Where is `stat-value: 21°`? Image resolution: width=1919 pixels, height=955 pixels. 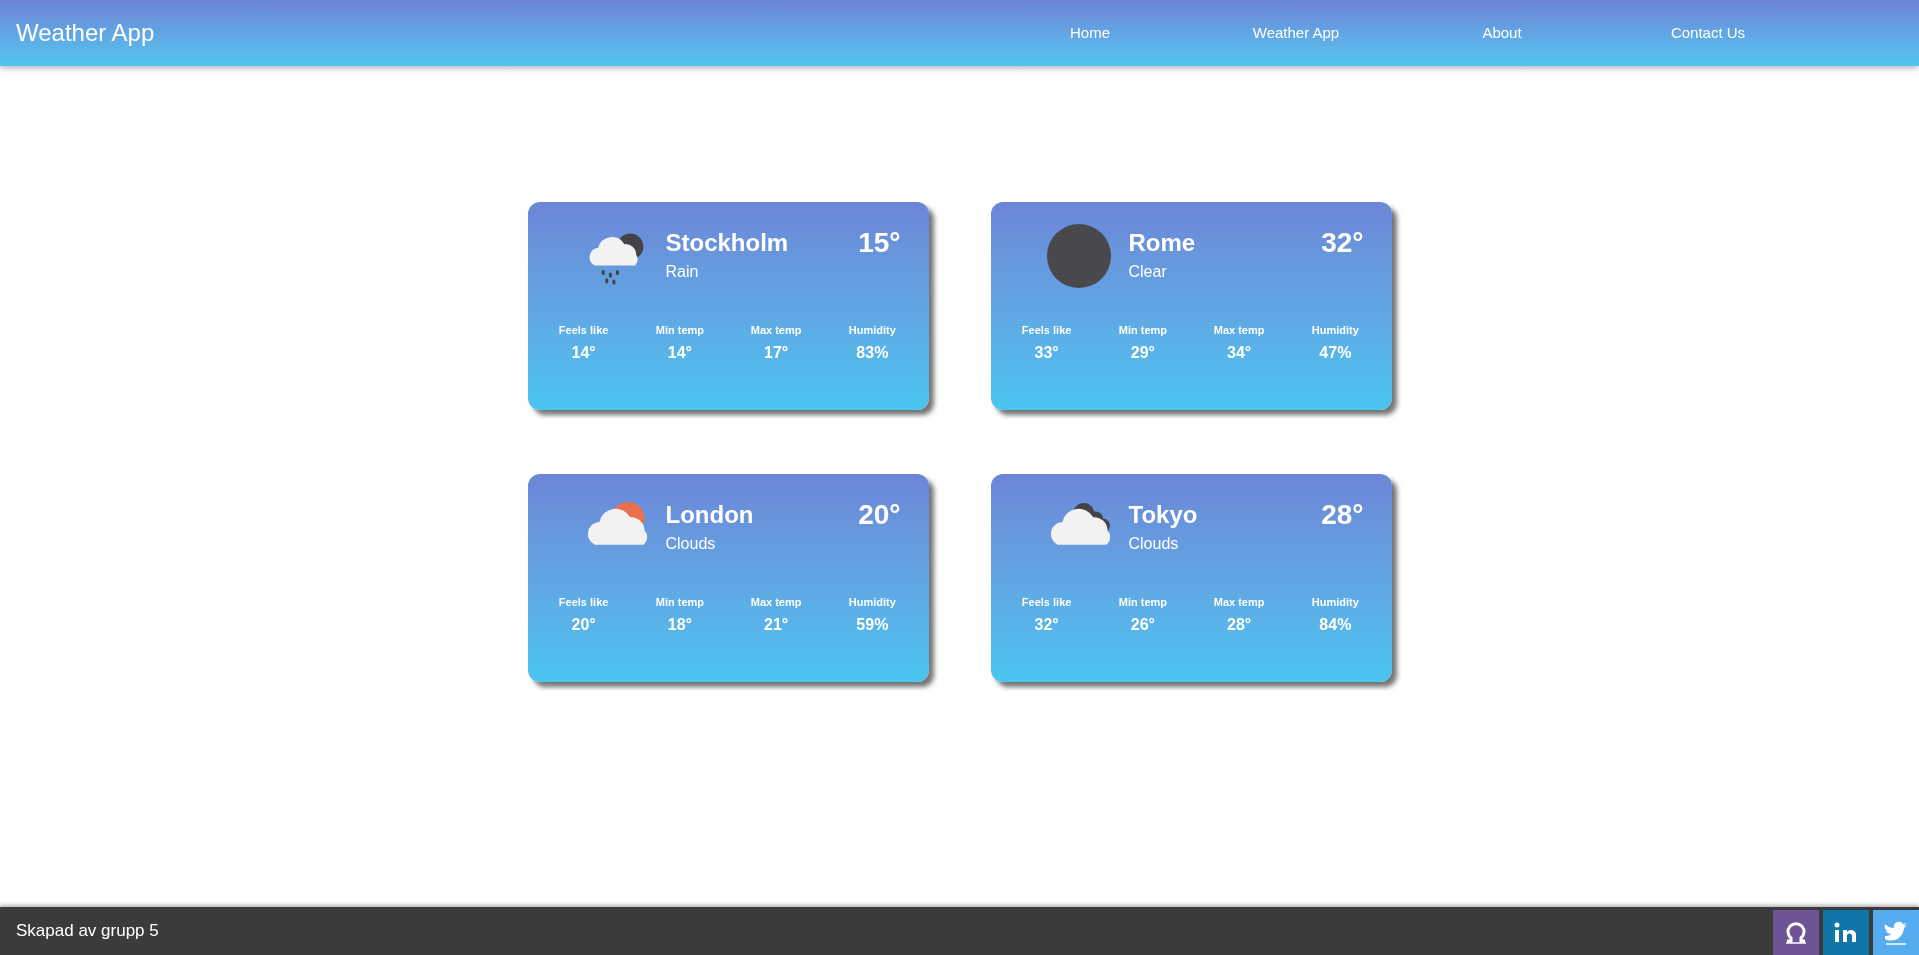 stat-value: 21° is located at coordinates (776, 624).